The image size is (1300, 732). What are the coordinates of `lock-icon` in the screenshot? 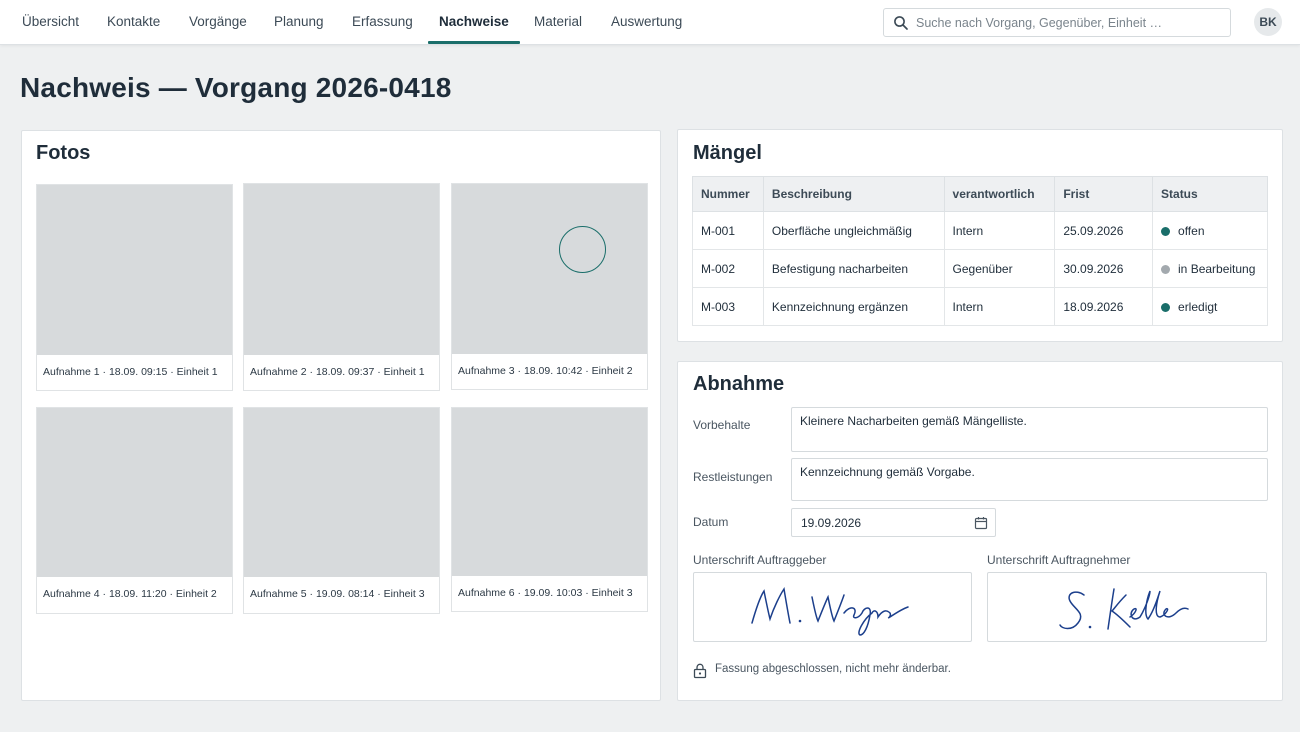 It's located at (700, 671).